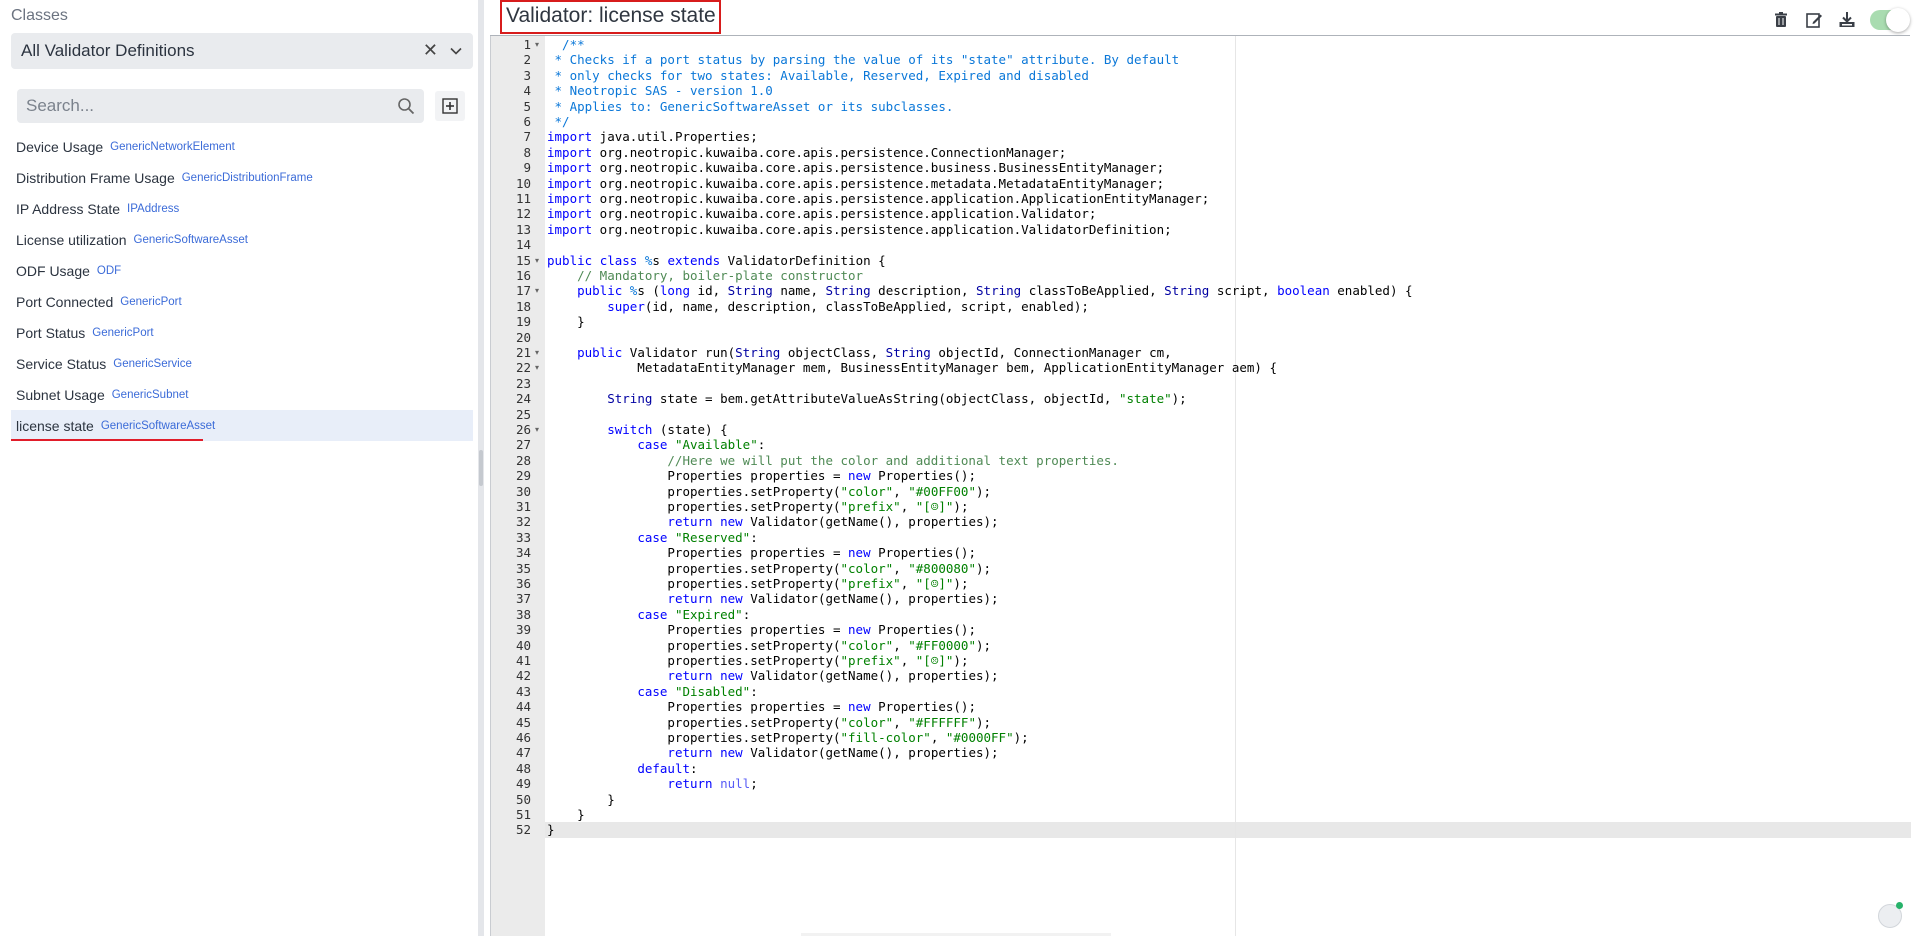  I want to click on clear-icon: ✕, so click(430, 50).